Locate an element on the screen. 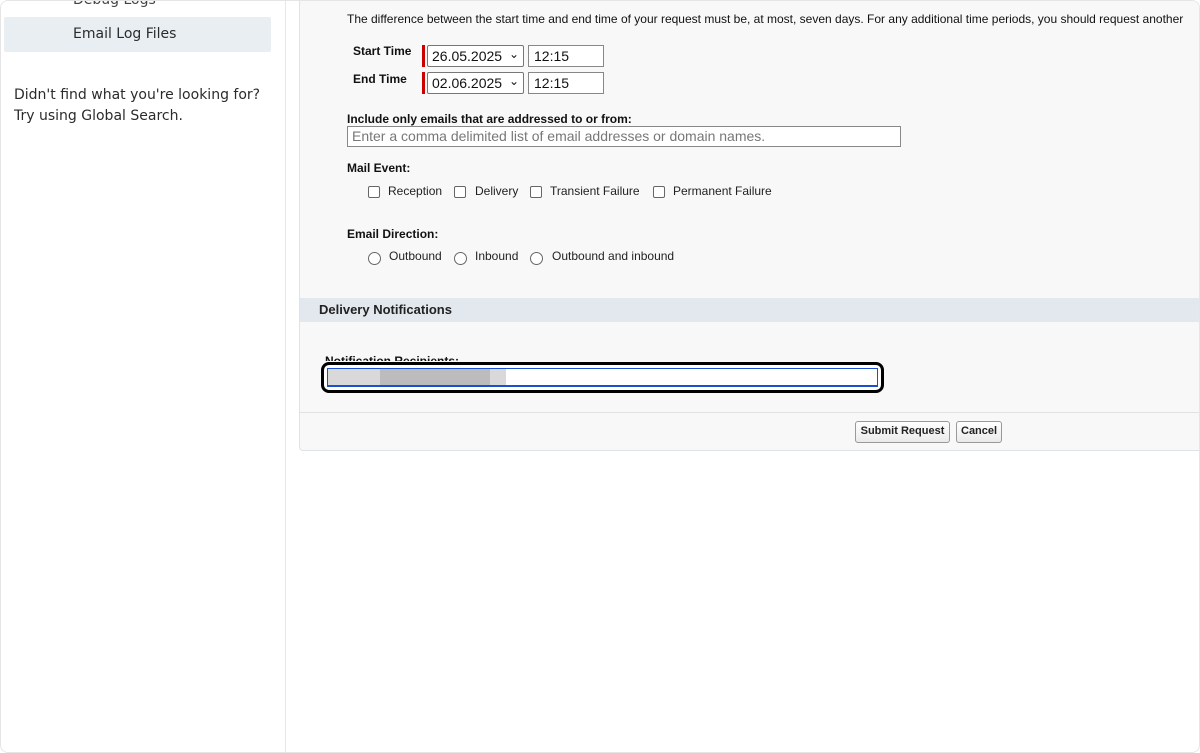 Image resolution: width=1200 pixels, height=753 pixels. sidebar-item-email-log-files: Email Log Files is located at coordinates (137, 34).